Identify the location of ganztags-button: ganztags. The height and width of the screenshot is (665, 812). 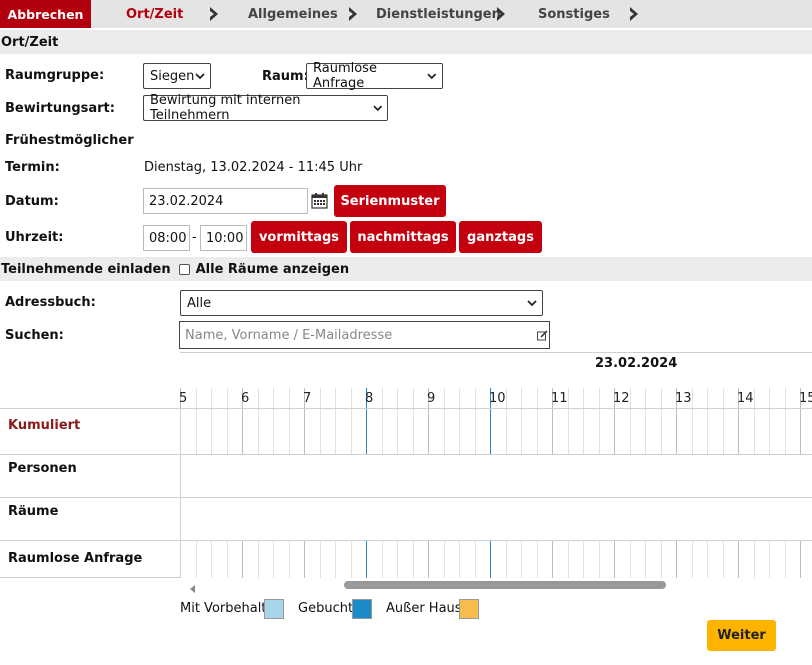
(500, 237).